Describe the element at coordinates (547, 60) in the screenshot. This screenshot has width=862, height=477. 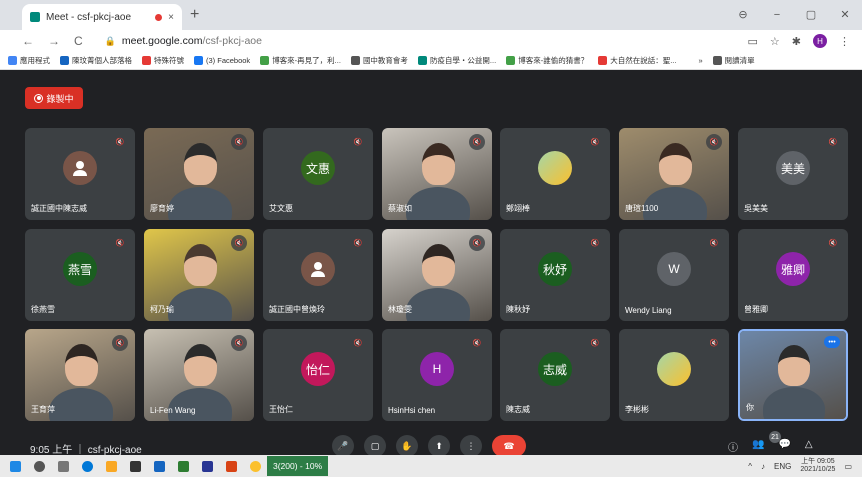
I see `bookmark-item: 博客來-誰偷的猜書？` at that location.